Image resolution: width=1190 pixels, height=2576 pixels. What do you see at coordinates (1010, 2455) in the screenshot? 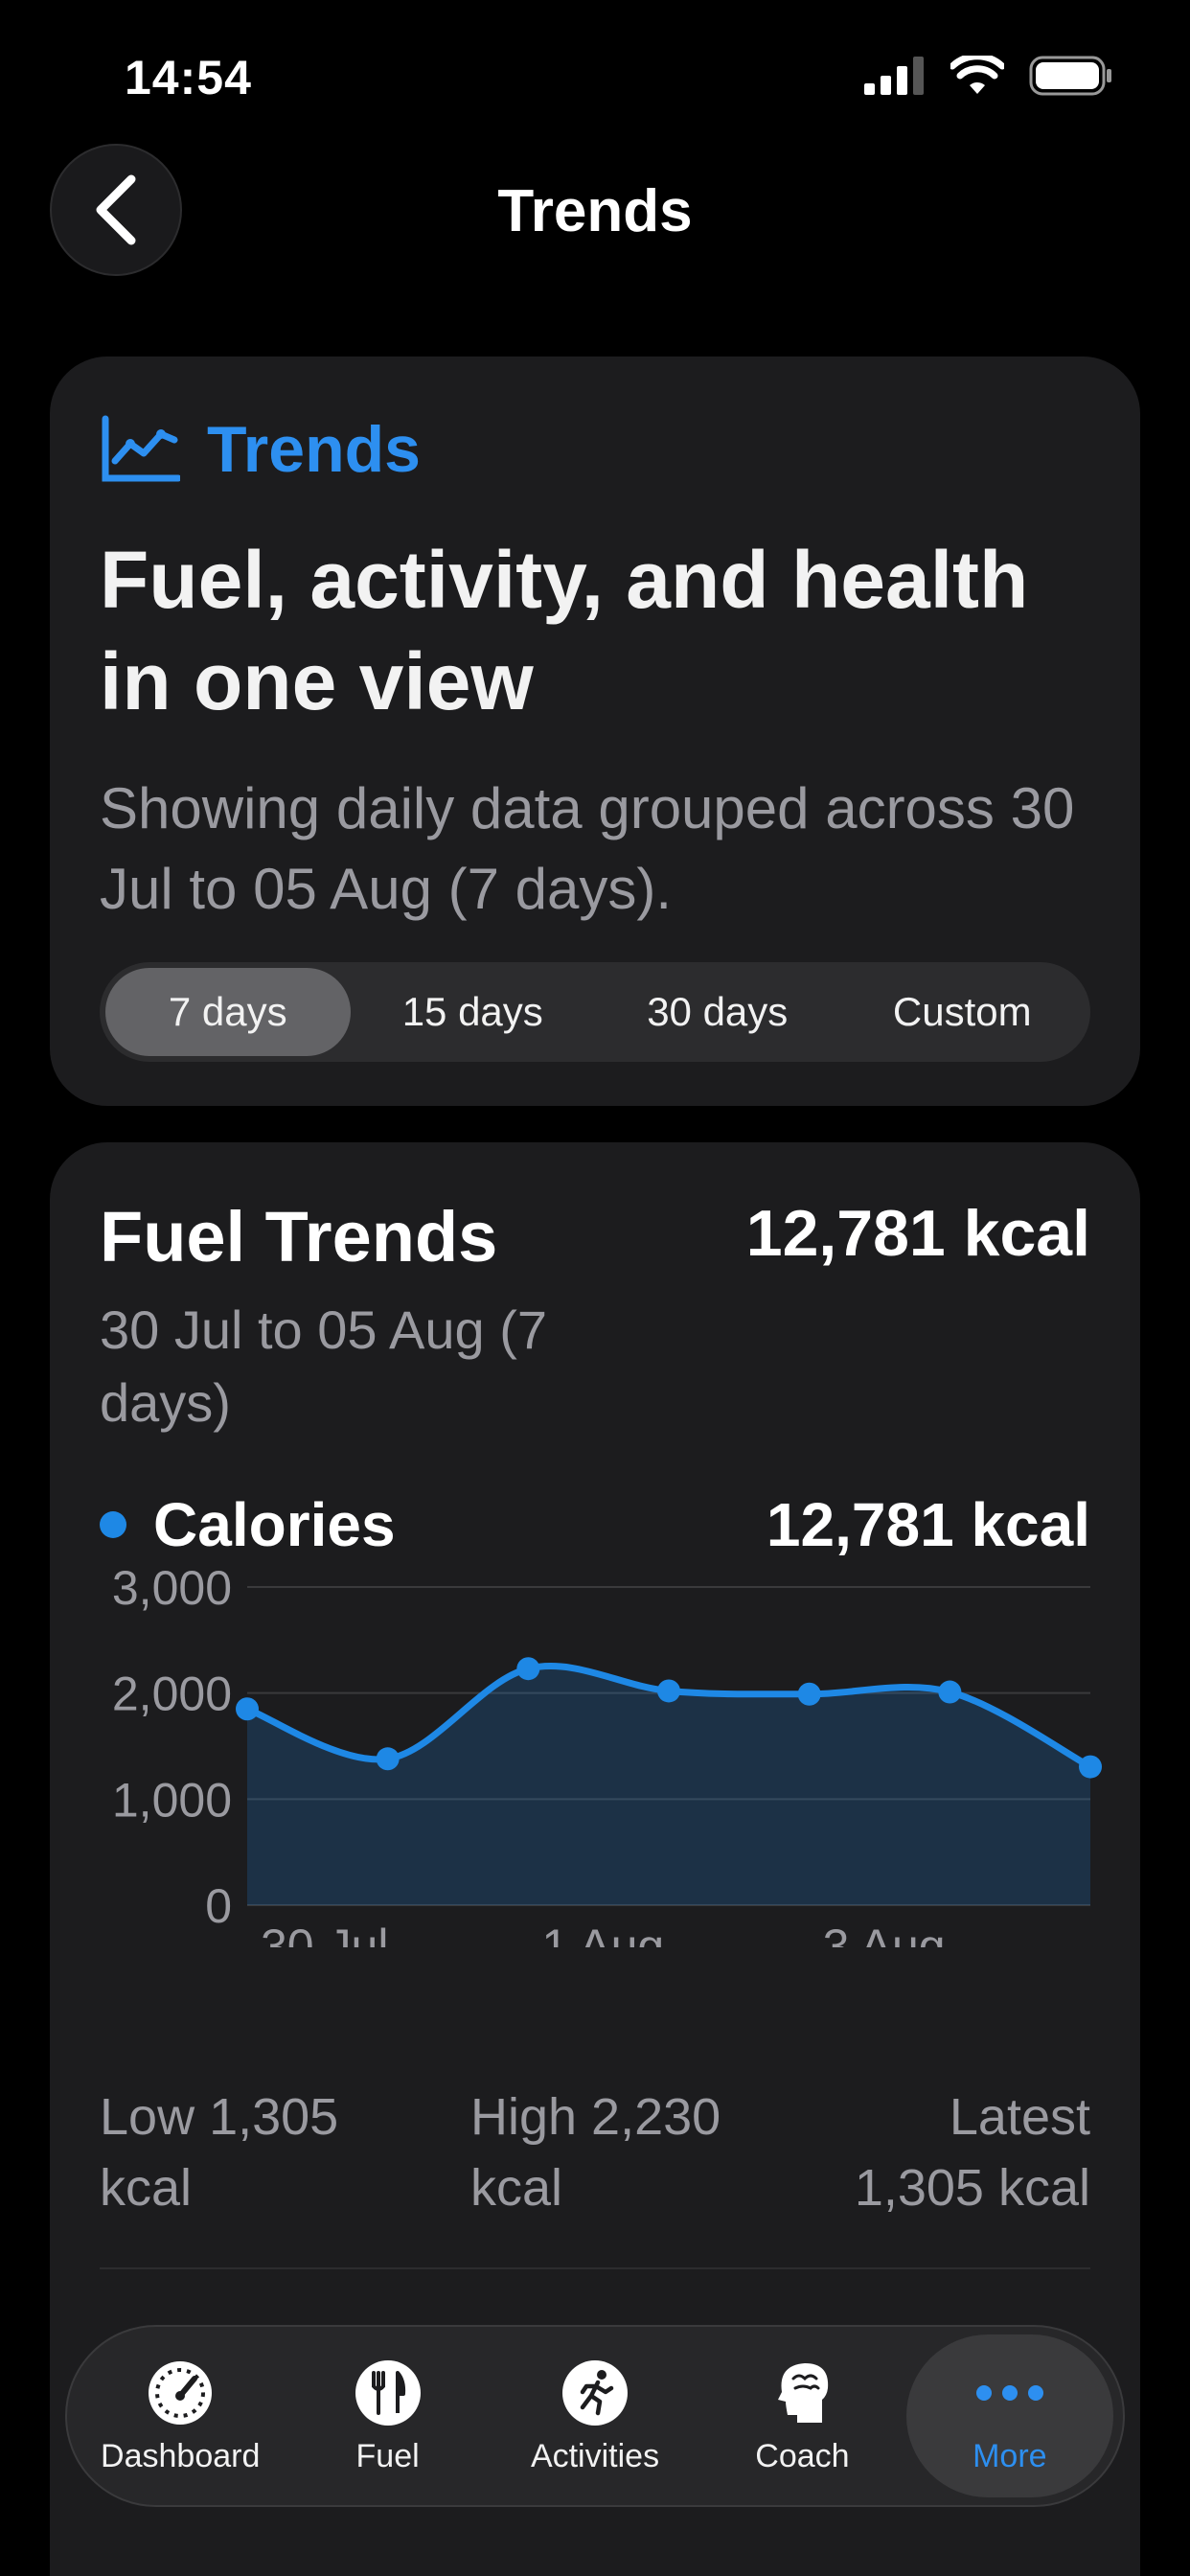
I see `tab-more-label: More` at bounding box center [1010, 2455].